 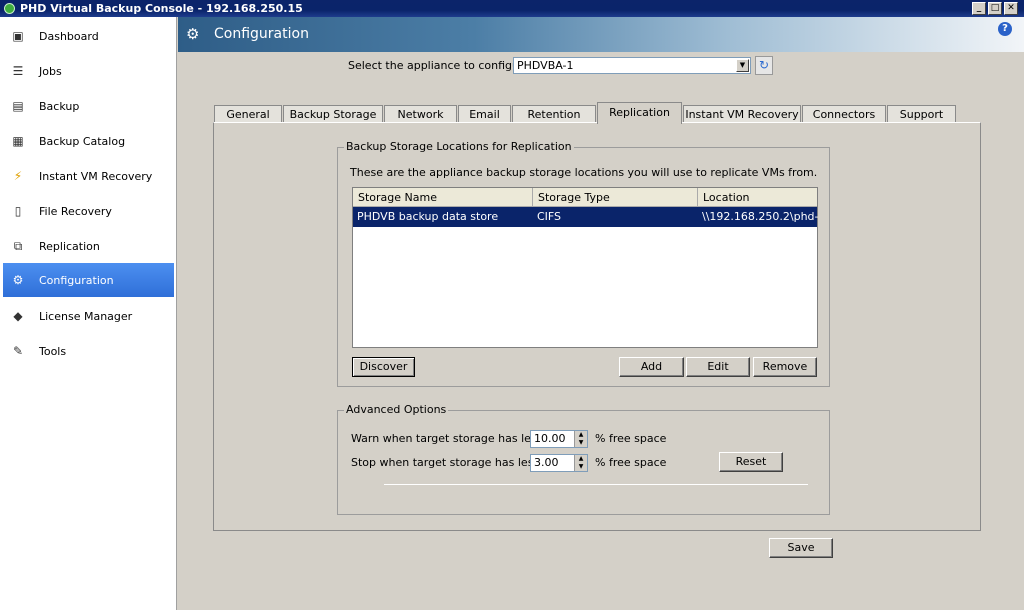 I want to click on page-title: Configuration, so click(x=261, y=34).